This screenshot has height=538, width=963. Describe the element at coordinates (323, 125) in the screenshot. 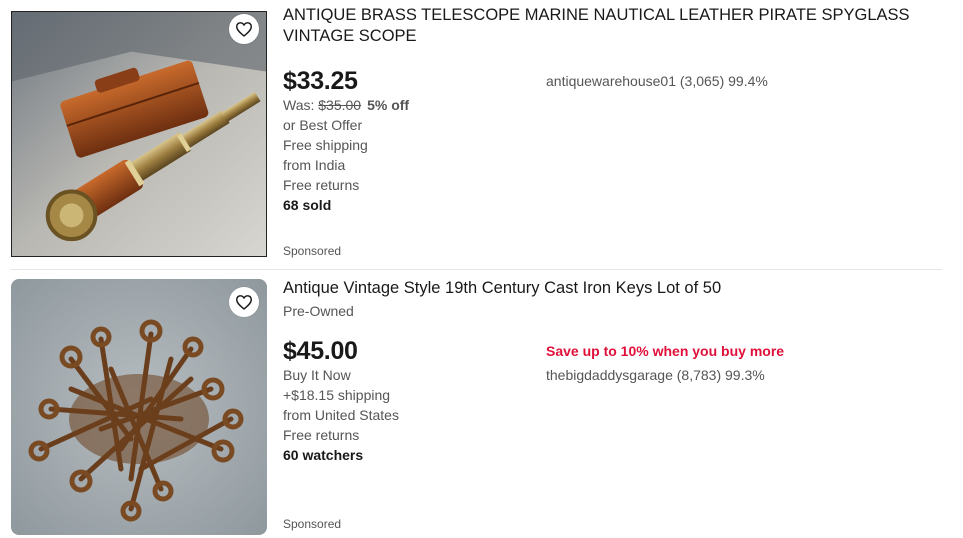

I see `best-offer-text: or Best Offer` at that location.